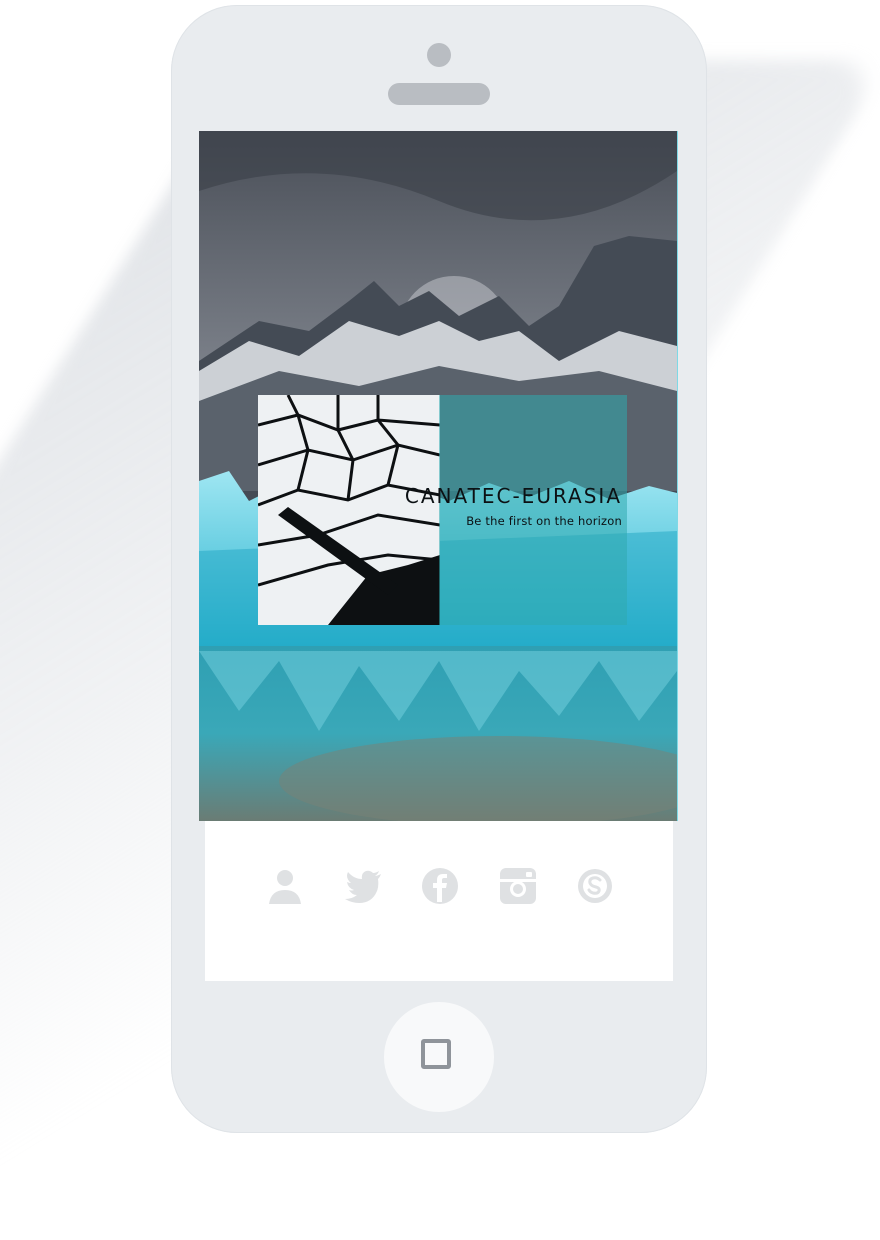 The height and width of the screenshot is (1240, 880). I want to click on earpiece-speaker, so click(439, 94).